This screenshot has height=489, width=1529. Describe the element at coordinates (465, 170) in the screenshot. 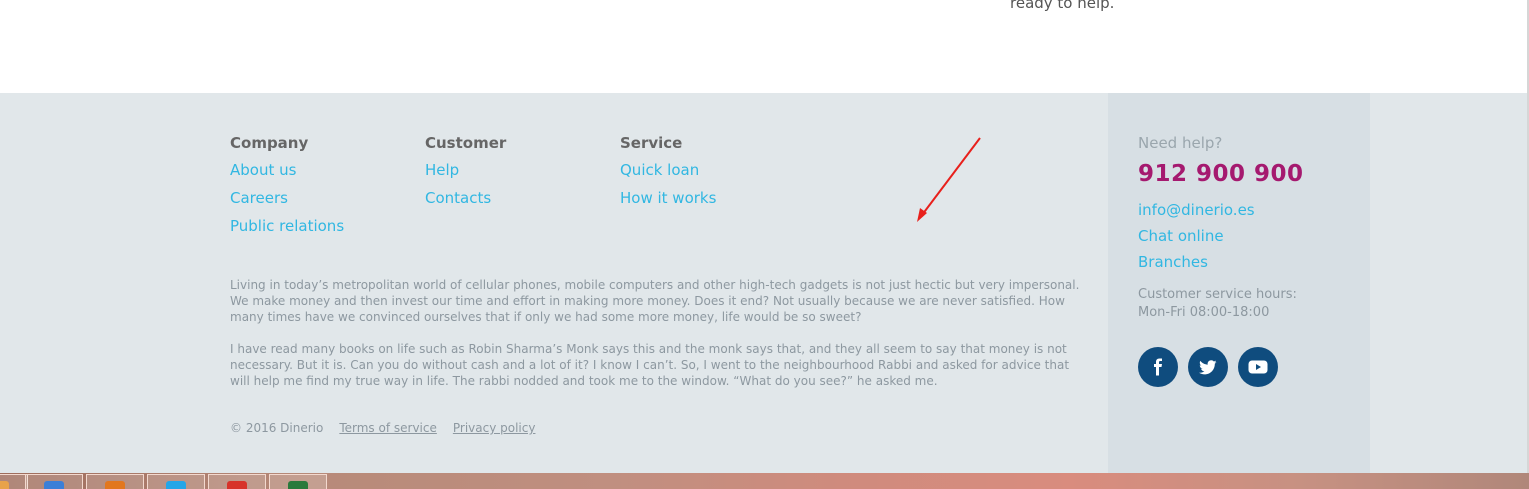

I see `link-help: Help` at that location.